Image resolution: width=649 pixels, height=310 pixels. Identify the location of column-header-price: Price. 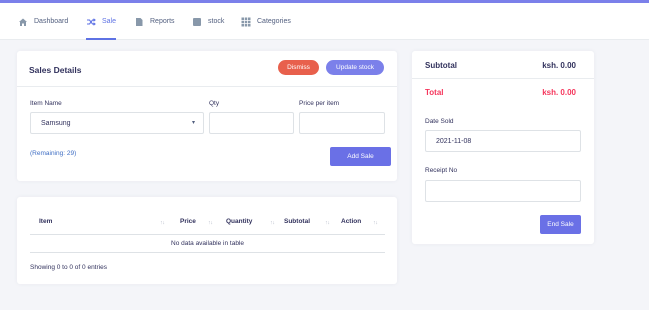
(188, 221).